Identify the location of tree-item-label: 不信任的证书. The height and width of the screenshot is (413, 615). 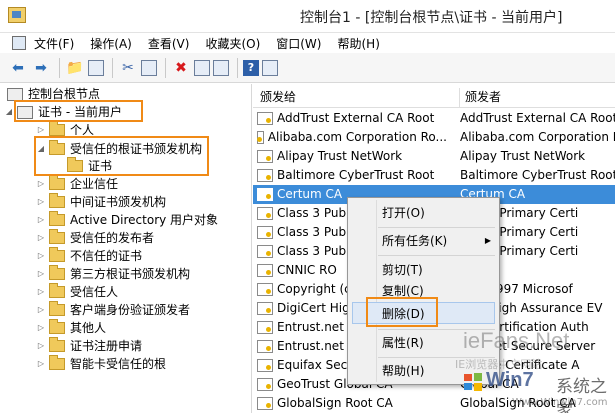
(106, 256).